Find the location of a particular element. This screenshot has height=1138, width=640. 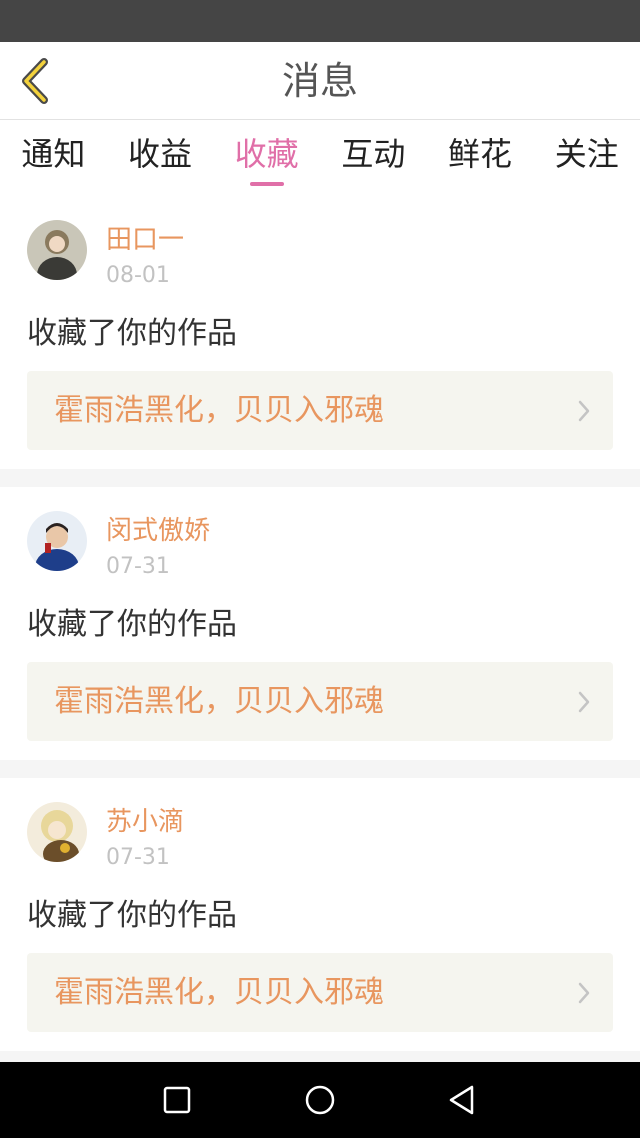

tab-notifications: 通知 is located at coordinates (53, 158).